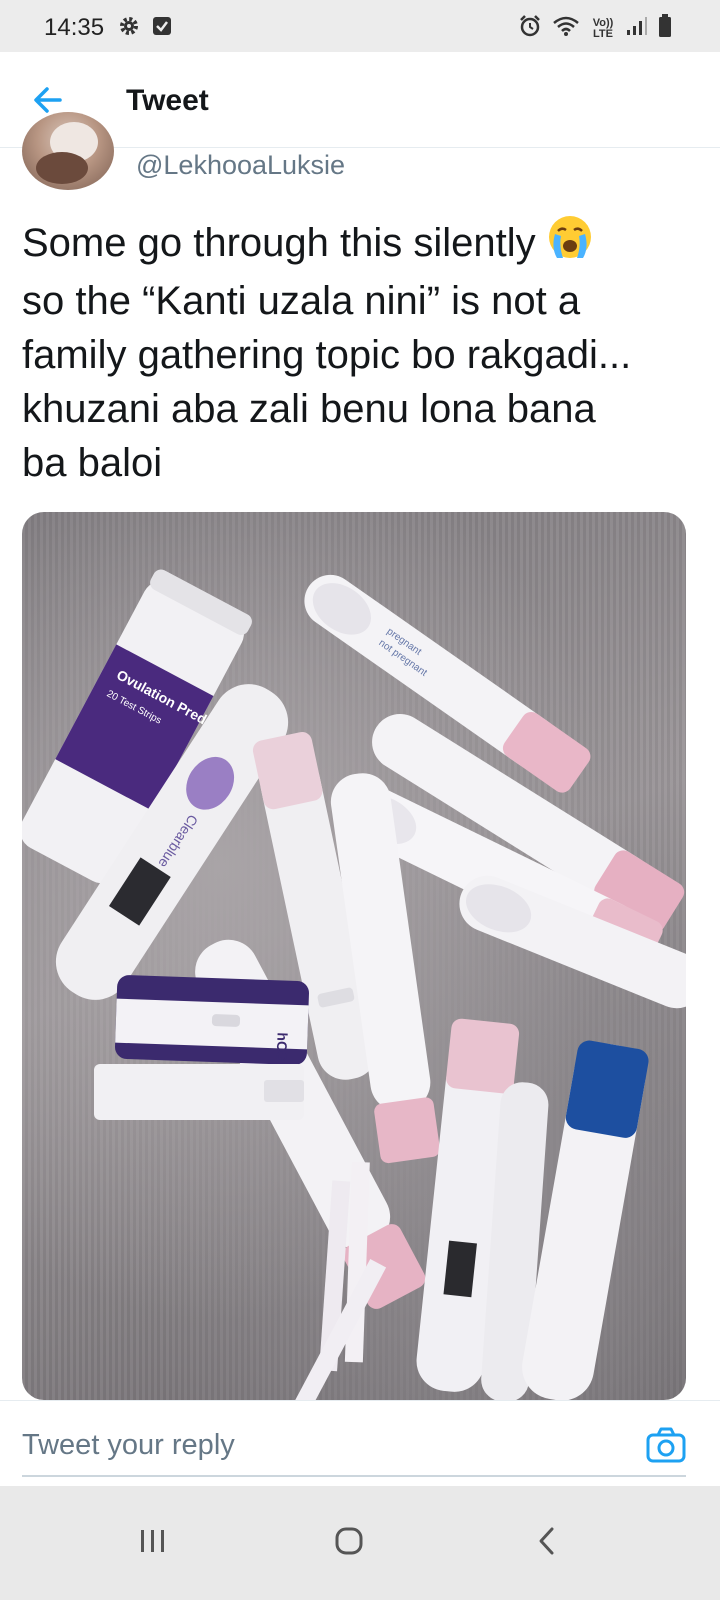  I want to click on status-time: 14:35, so click(74, 27).